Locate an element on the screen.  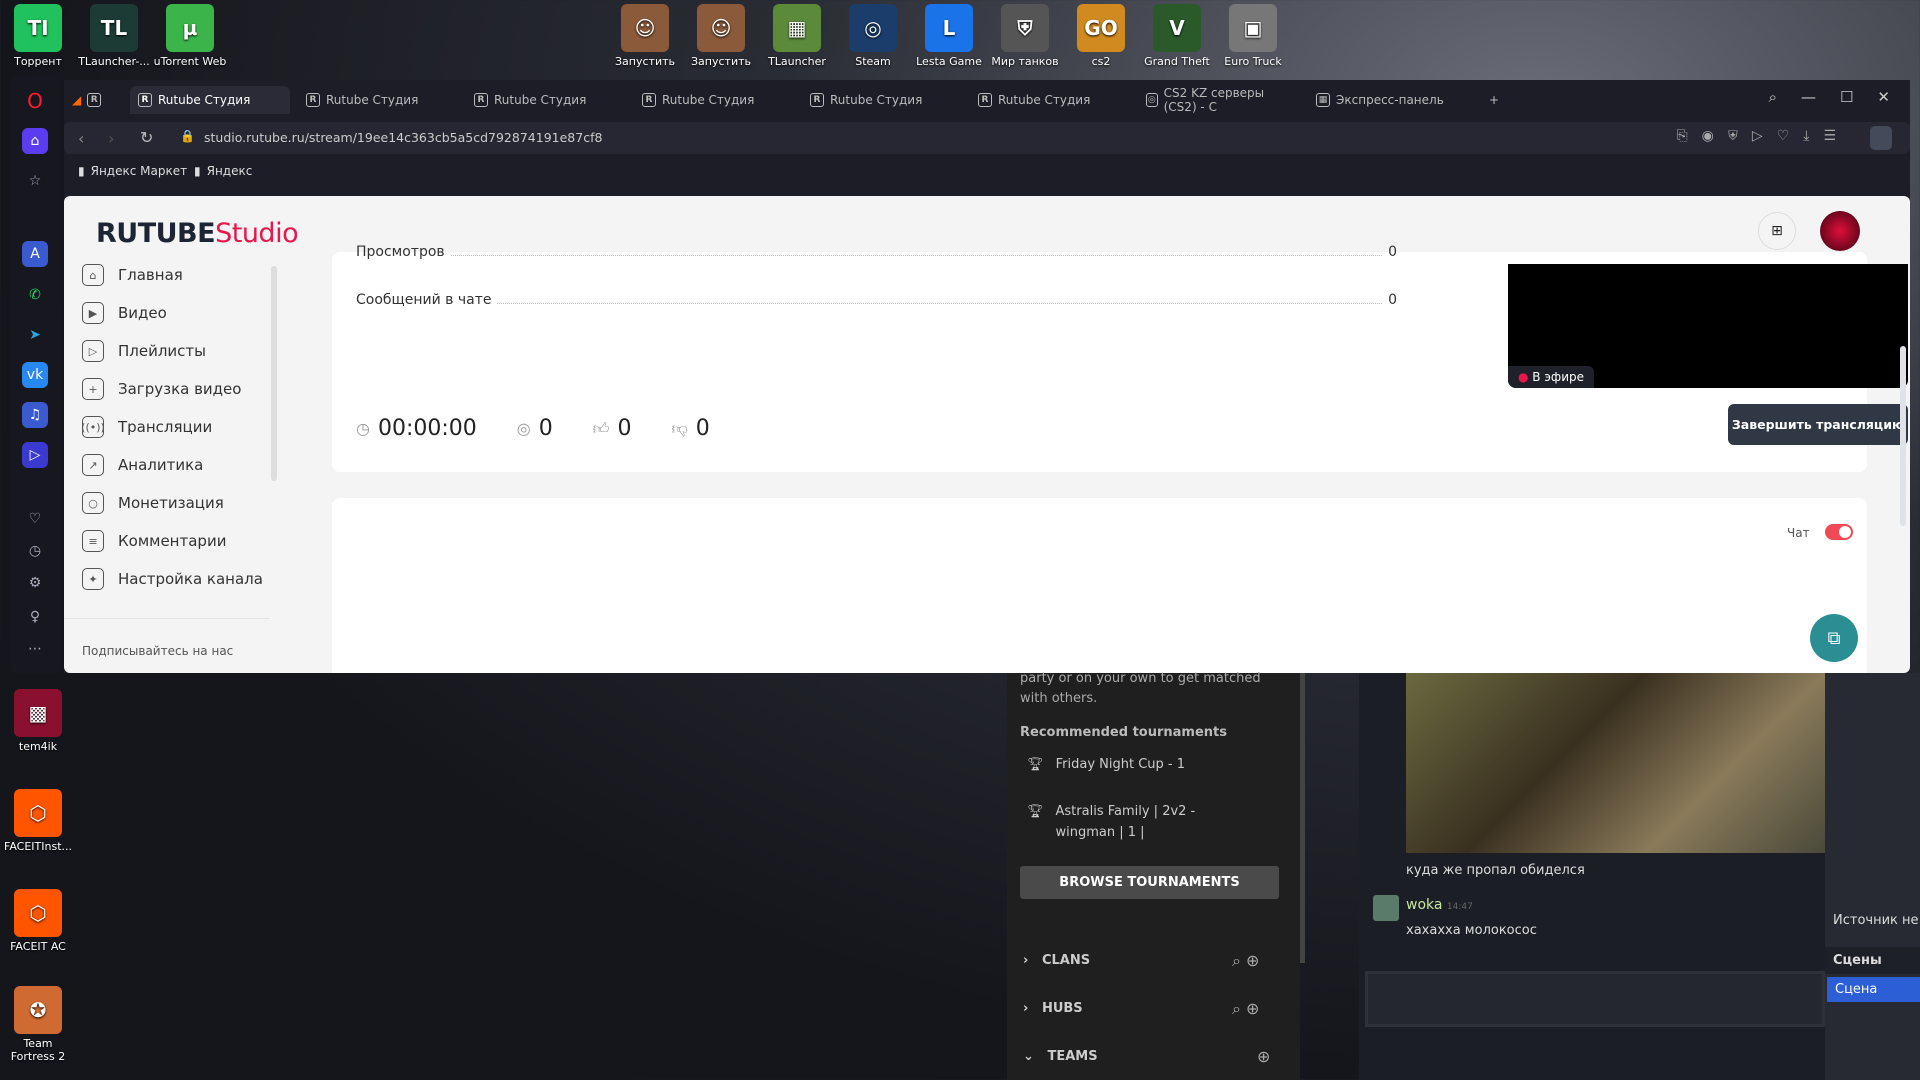
game-screenshot is located at coordinates (1615, 763).